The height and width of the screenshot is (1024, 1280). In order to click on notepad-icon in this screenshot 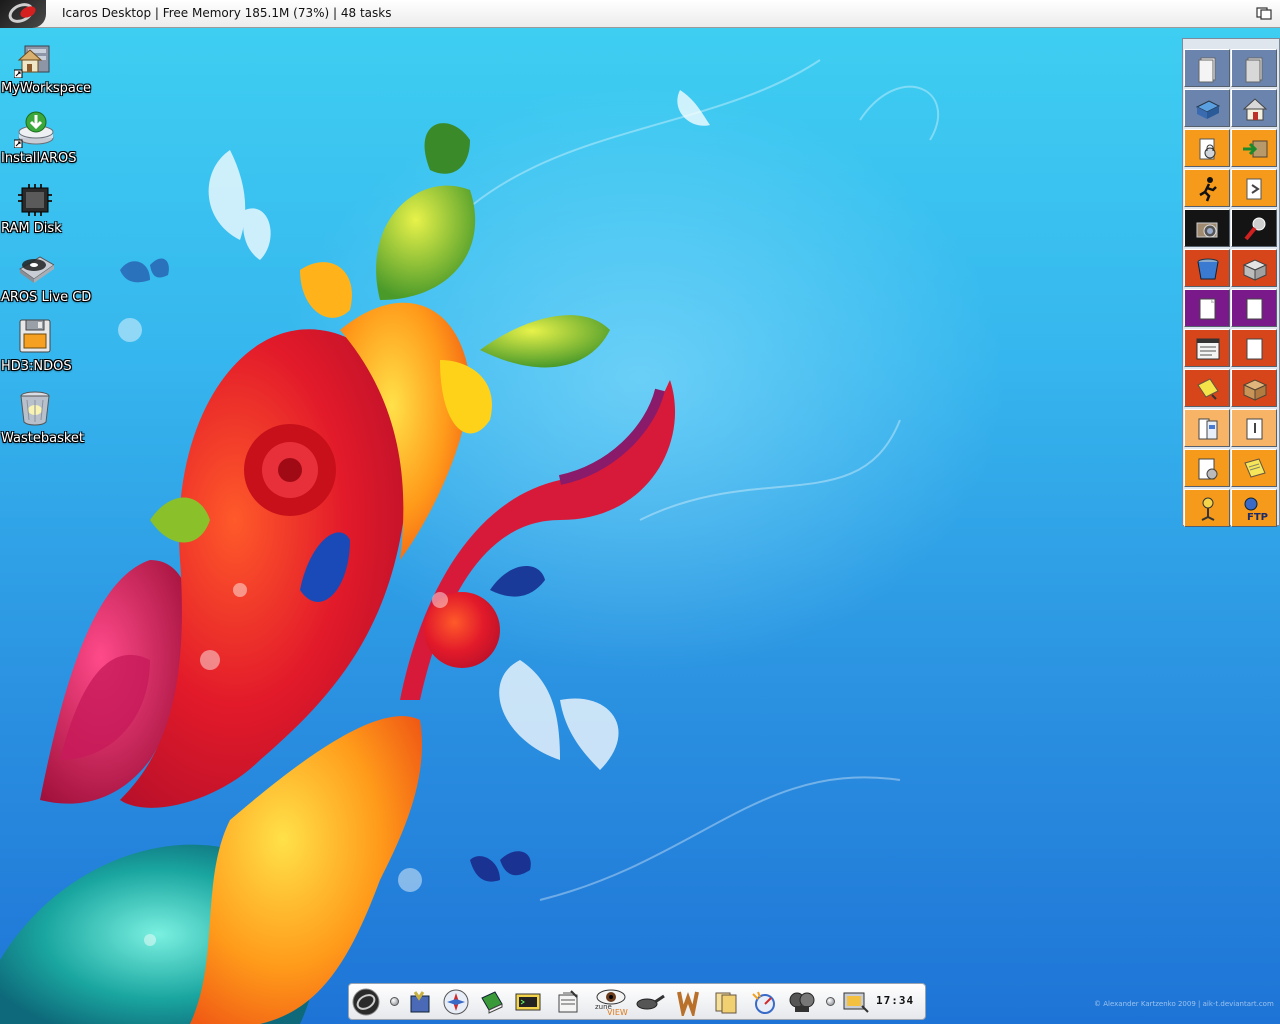, I will do `click(1255, 468)`.